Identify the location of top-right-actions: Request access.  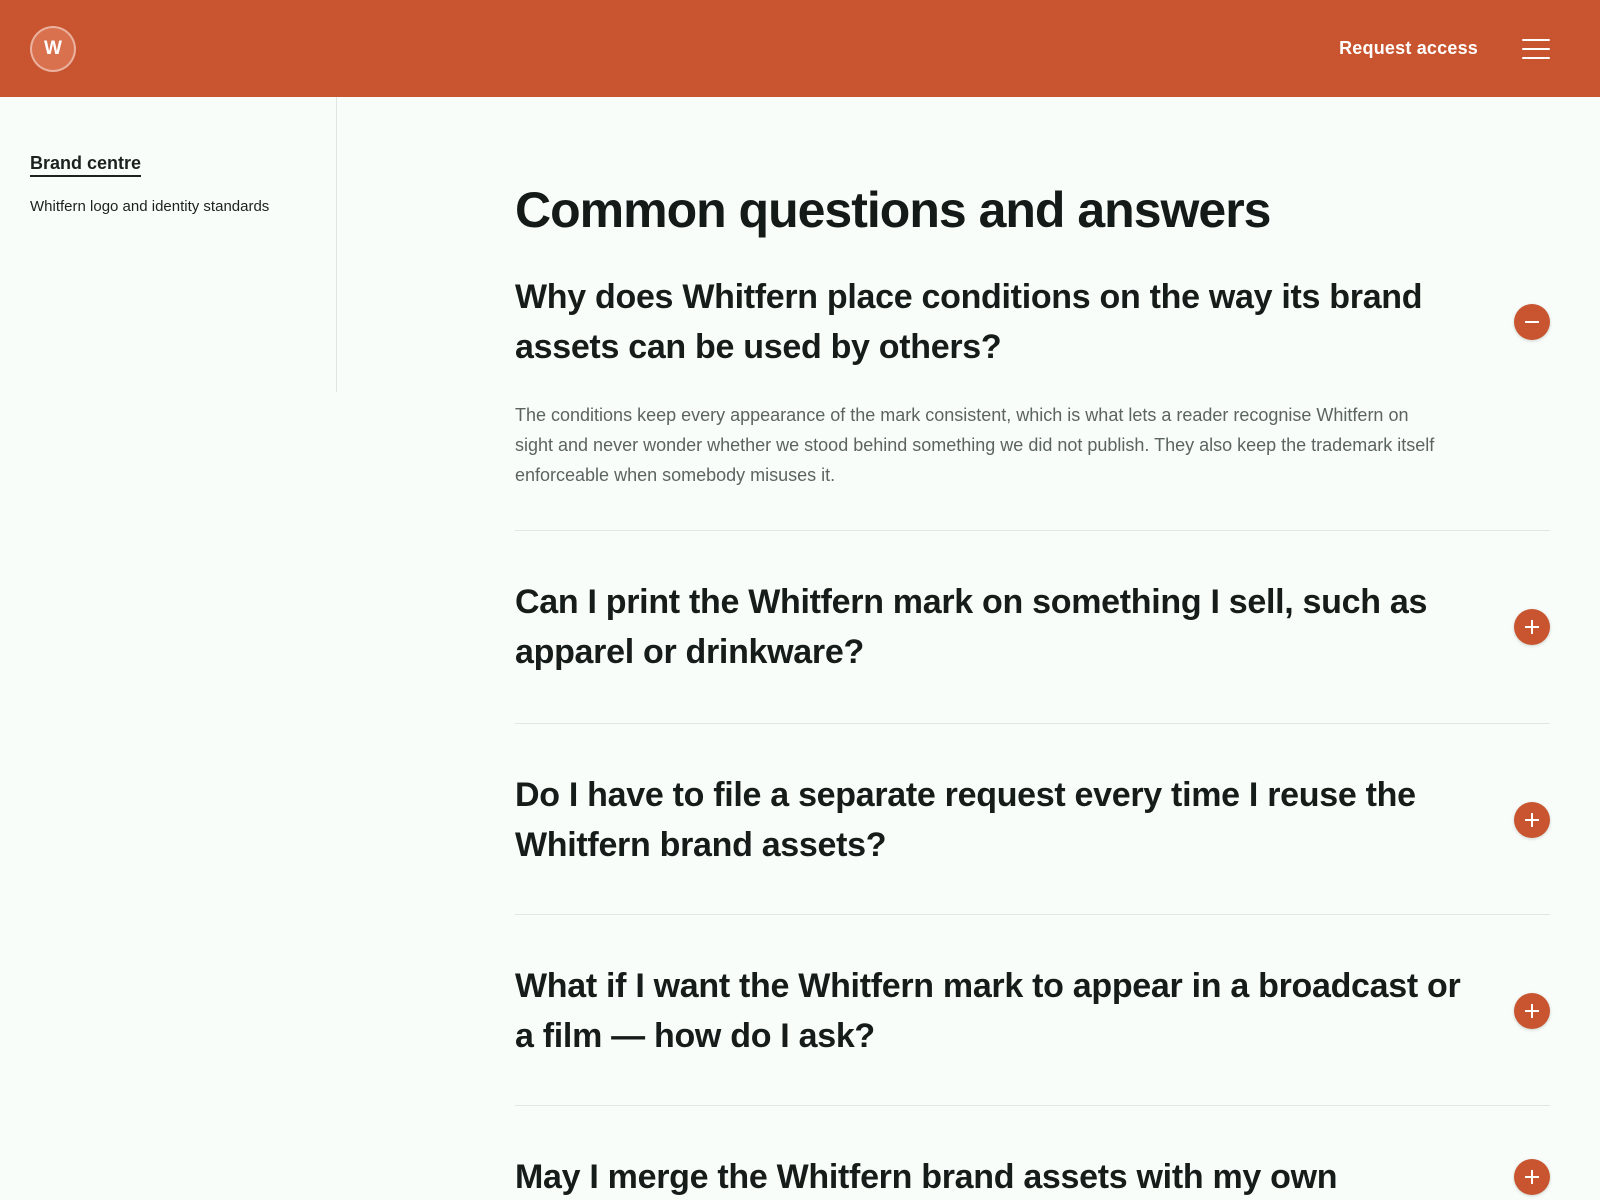
(1444, 48).